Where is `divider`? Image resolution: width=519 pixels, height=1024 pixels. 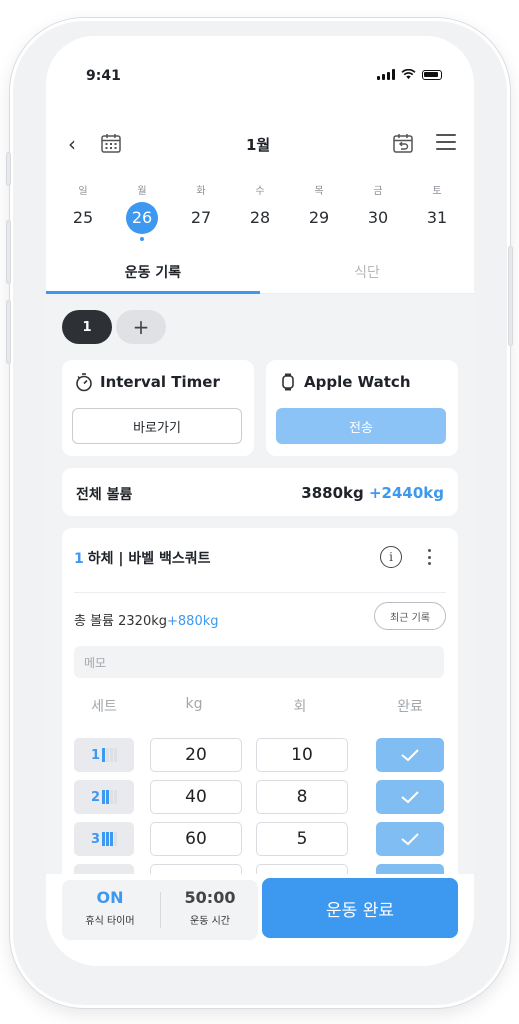 divider is located at coordinates (160, 910).